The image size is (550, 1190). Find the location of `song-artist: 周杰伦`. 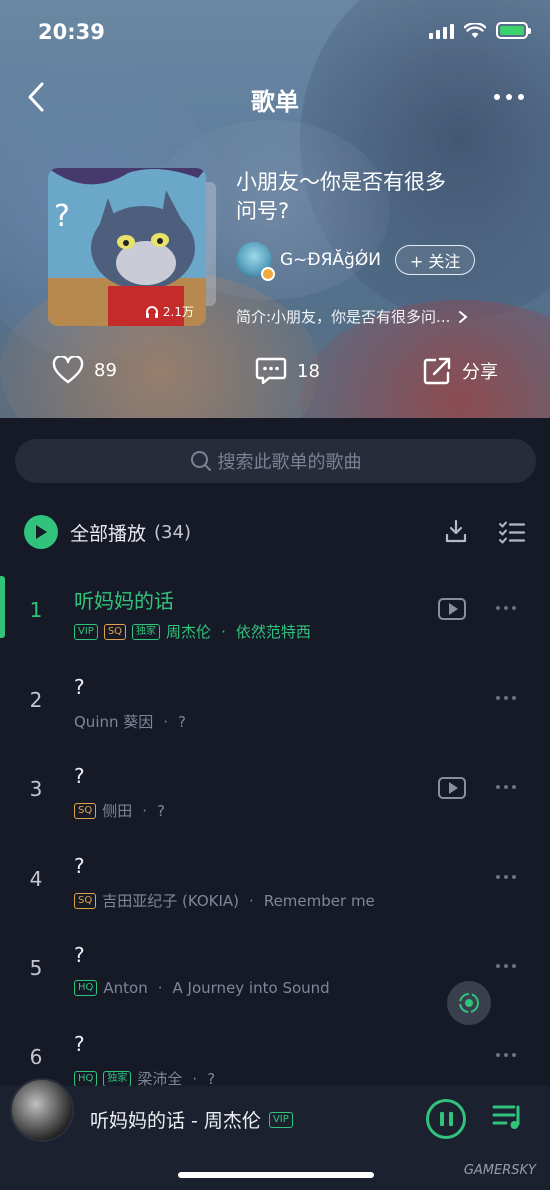

song-artist: 周杰伦 is located at coordinates (189, 632).